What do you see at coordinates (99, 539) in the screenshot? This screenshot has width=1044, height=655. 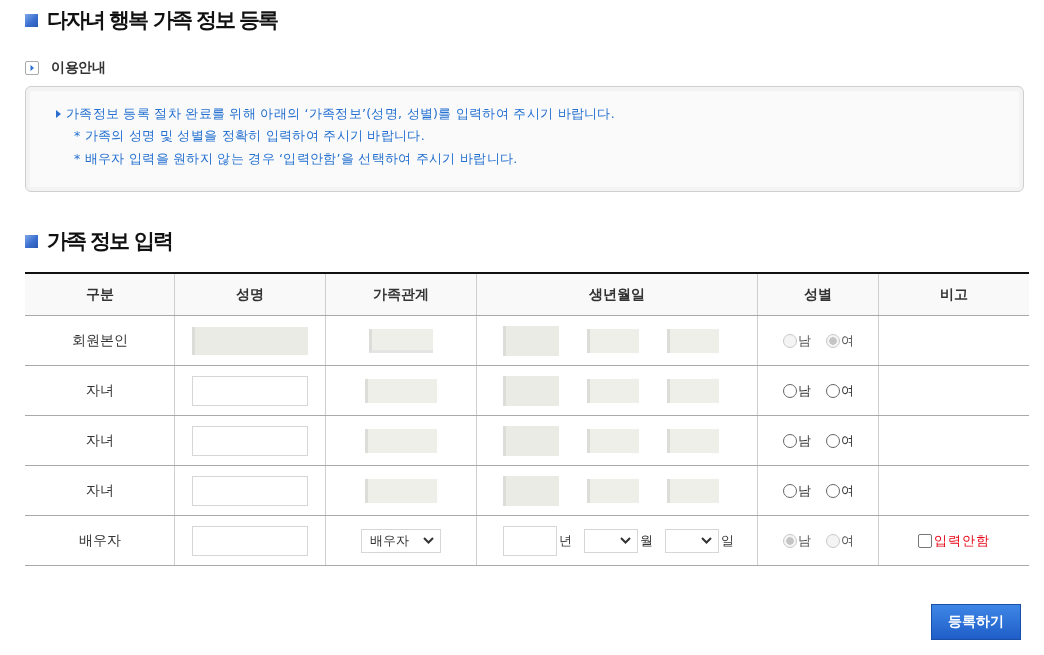 I see `row-label: 배우자` at bounding box center [99, 539].